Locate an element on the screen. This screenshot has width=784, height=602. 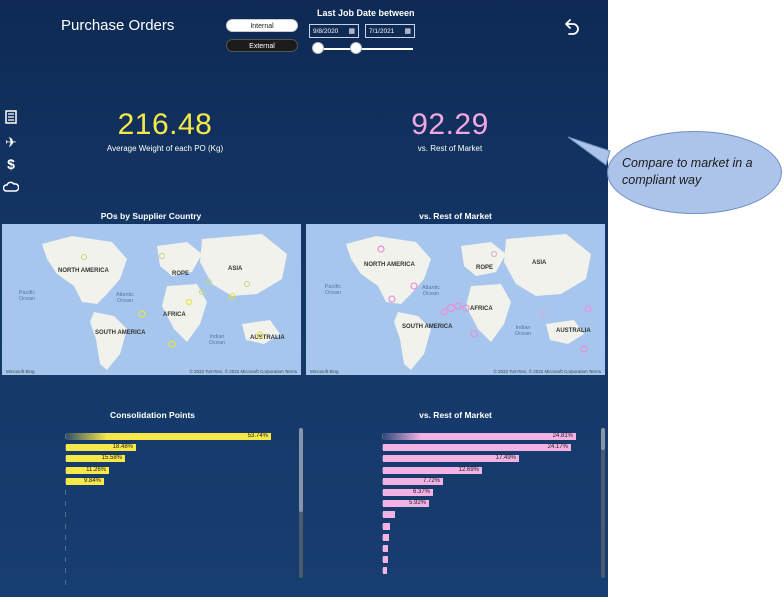
right-map-markers is located at coordinates (484, 299).